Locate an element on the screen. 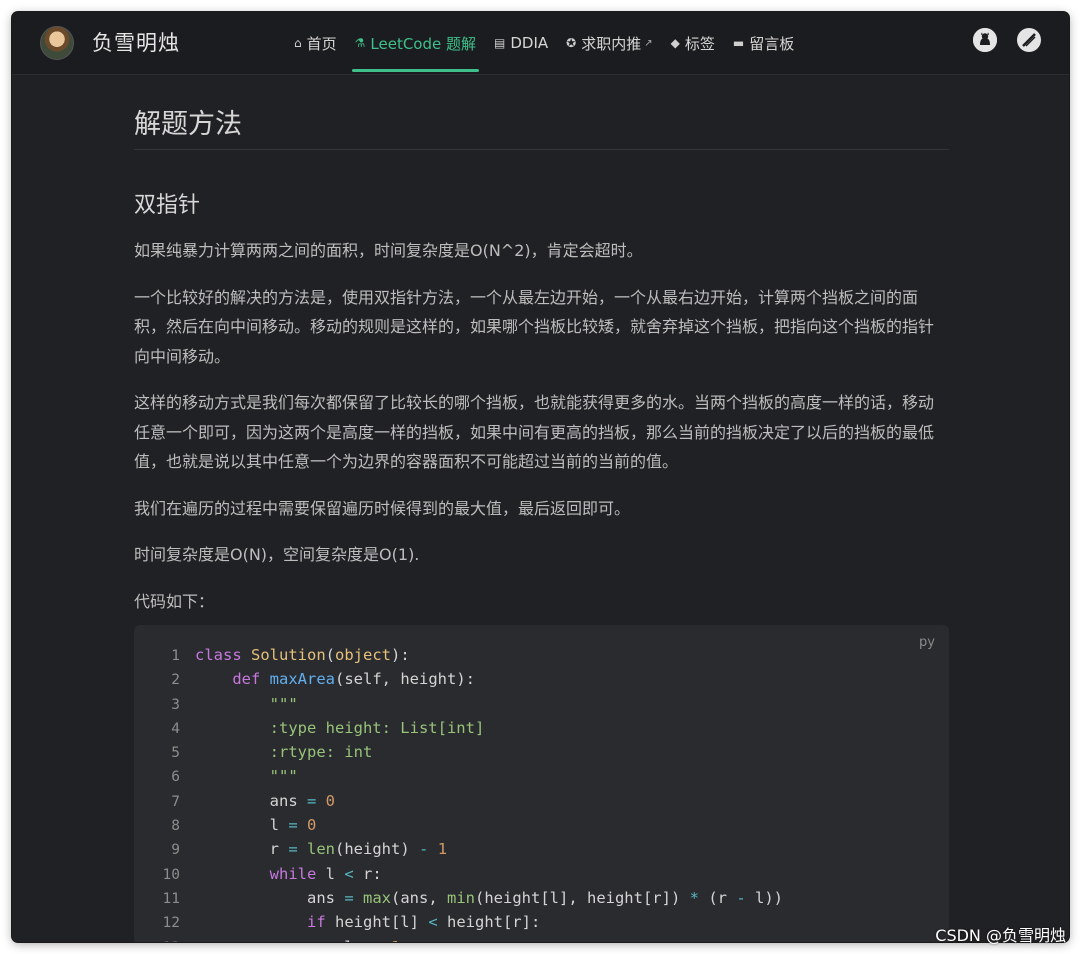 This screenshot has height=954, width=1080. flask-icon: ⚗ is located at coordinates (360, 43).